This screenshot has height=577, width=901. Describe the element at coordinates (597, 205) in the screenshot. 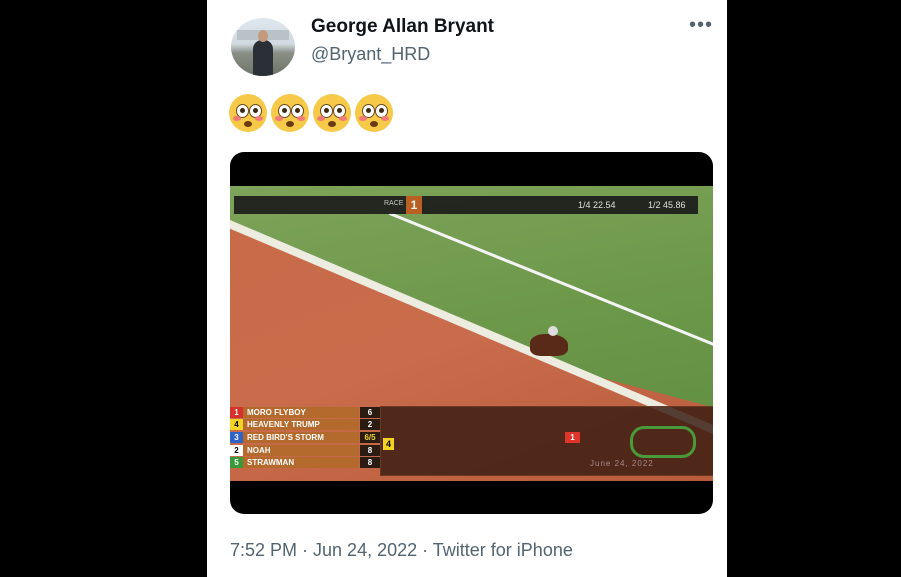

I see `quarter-time: 1/4 22.54` at that location.